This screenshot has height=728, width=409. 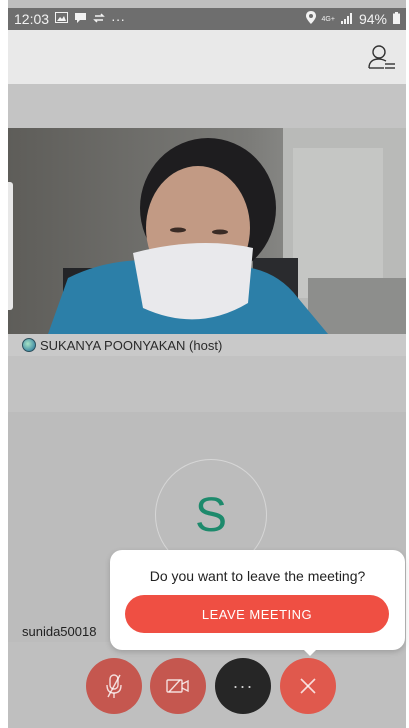 I want to click on end-call-button, so click(x=308, y=686).